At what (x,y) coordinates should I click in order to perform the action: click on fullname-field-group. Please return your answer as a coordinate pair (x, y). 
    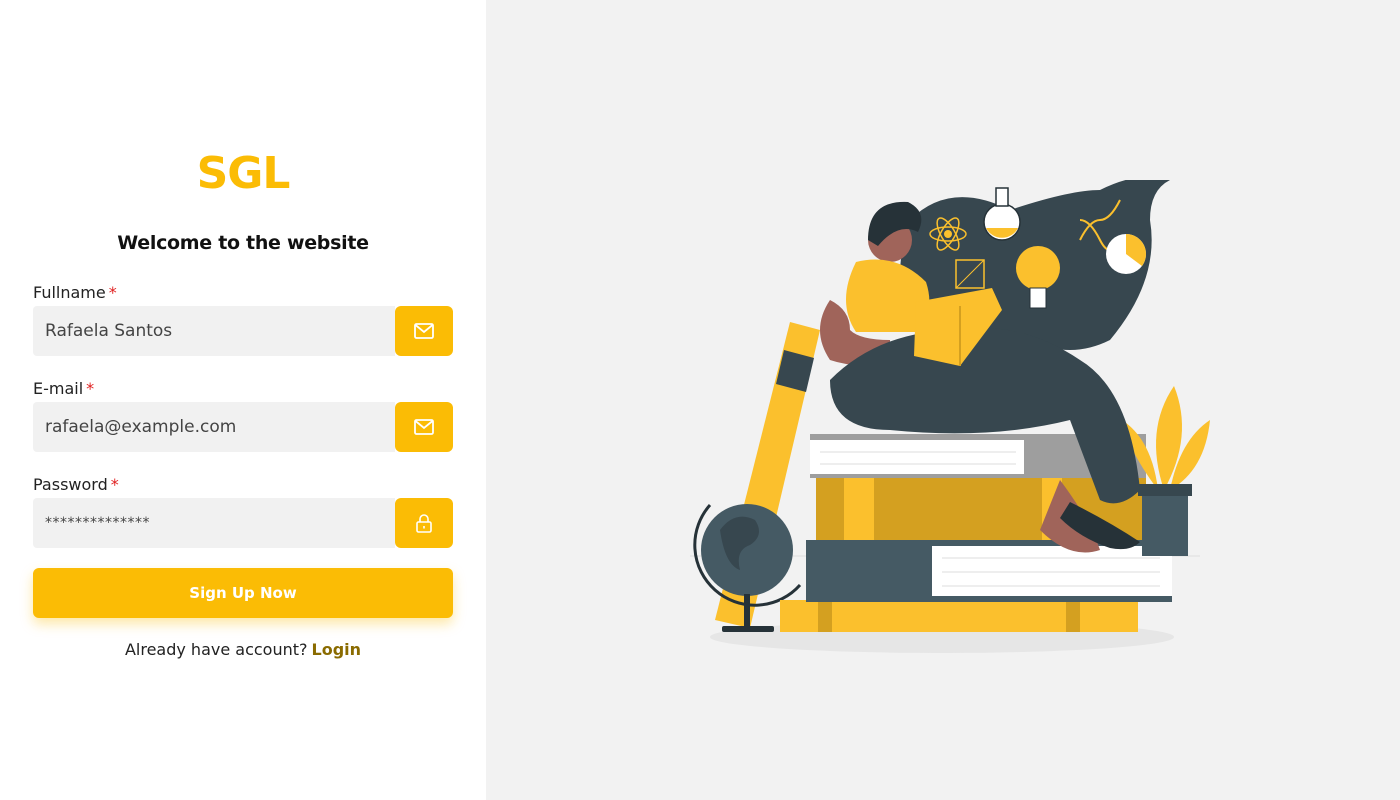
    Looking at the image, I should click on (243, 331).